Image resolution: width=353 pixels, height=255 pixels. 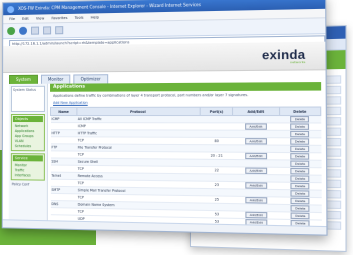 I want to click on column-header-protocol: Protocol, so click(x=138, y=111).